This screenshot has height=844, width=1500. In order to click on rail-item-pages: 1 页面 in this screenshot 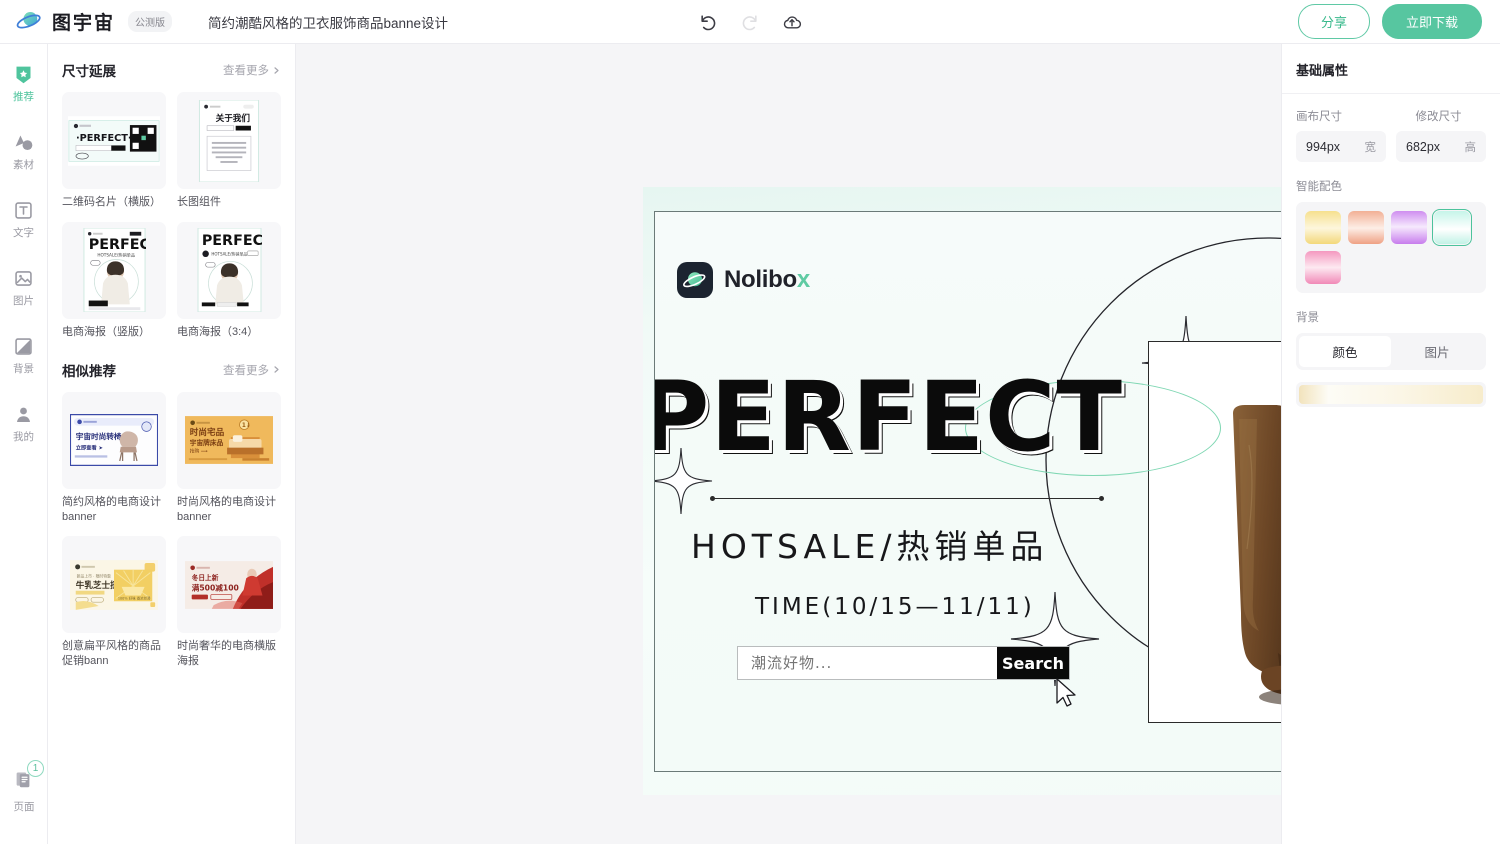, I will do `click(24, 787)`.